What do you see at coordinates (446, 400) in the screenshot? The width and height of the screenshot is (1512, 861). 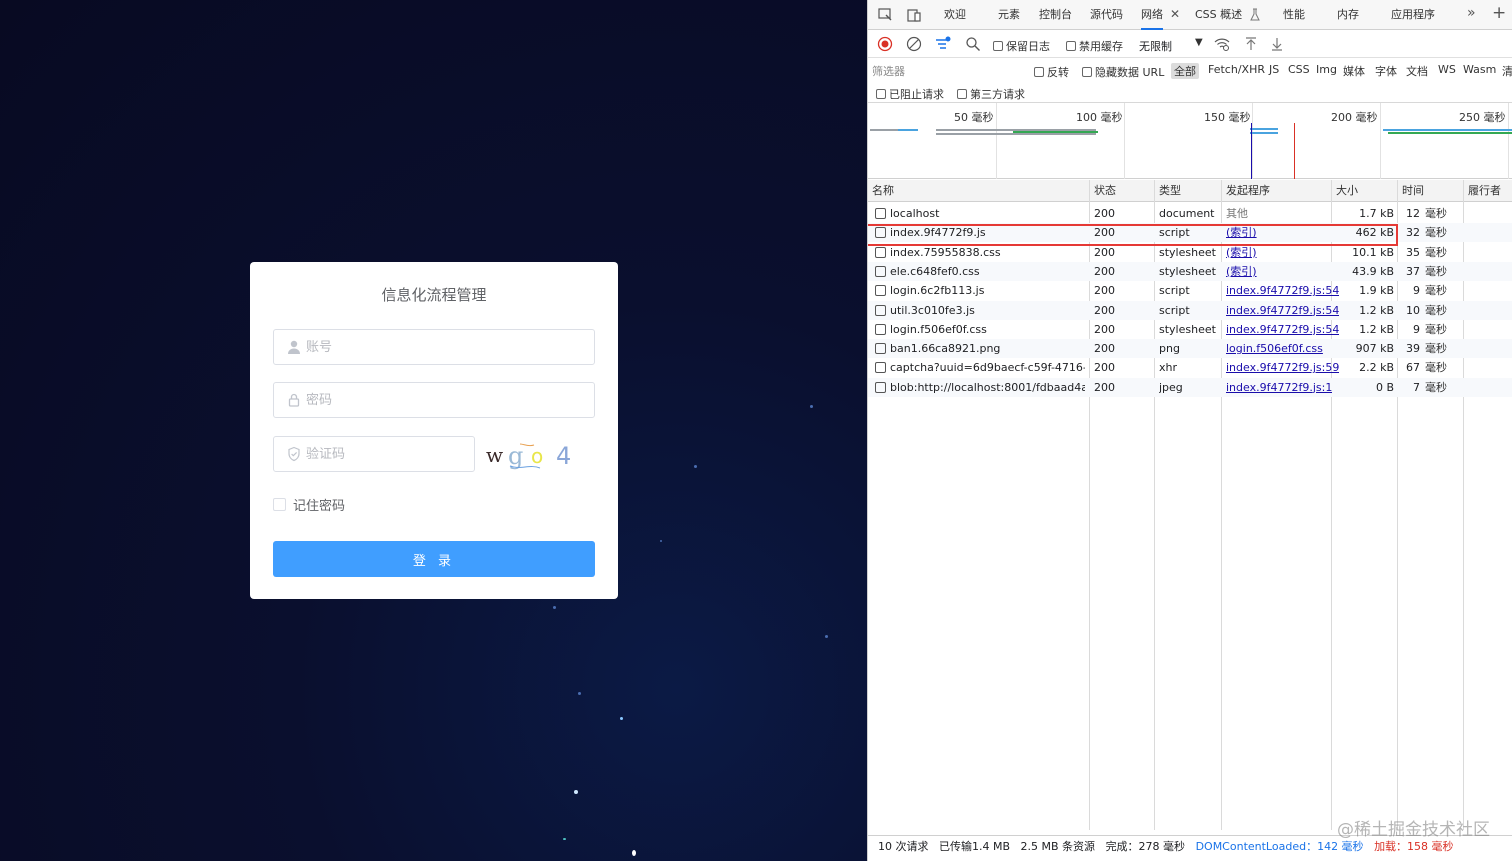 I see `password-input` at bounding box center [446, 400].